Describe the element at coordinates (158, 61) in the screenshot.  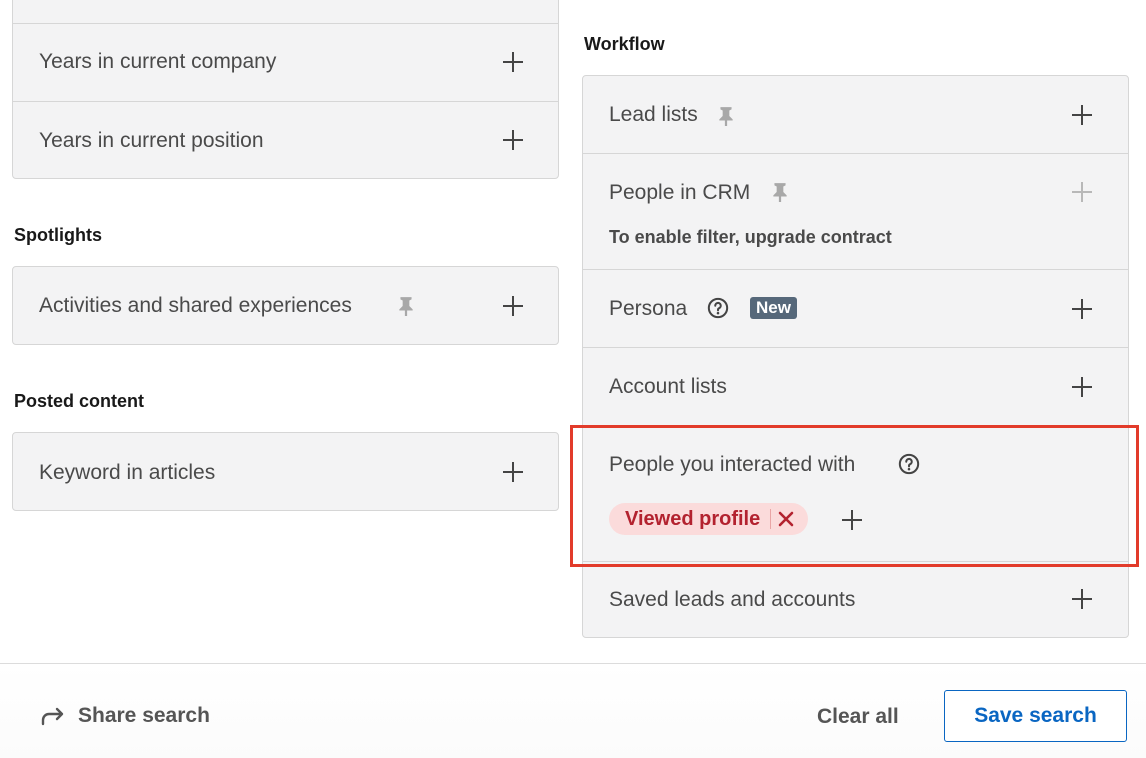
I see `filter-label: Years in current company` at that location.